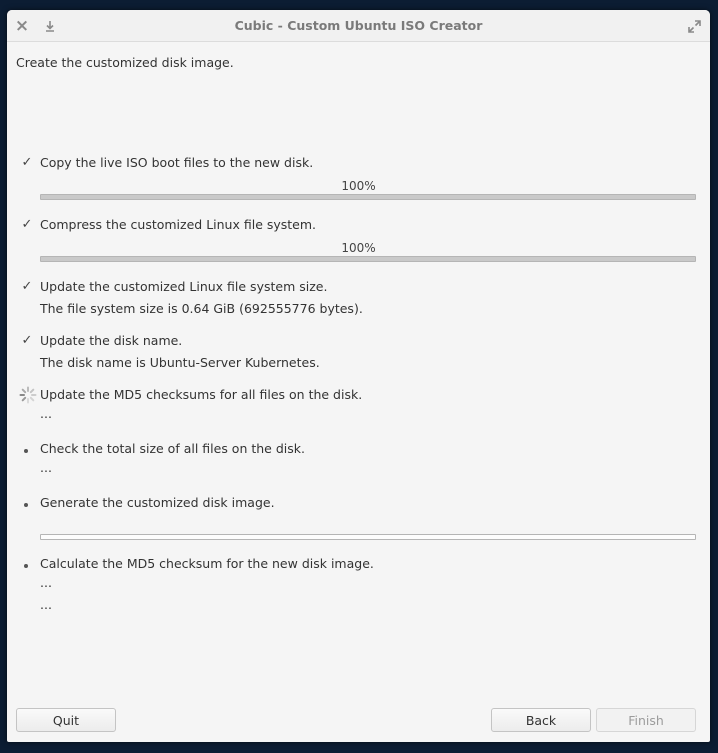  Describe the element at coordinates (368, 537) in the screenshot. I see `progress-bar-generate` at that location.